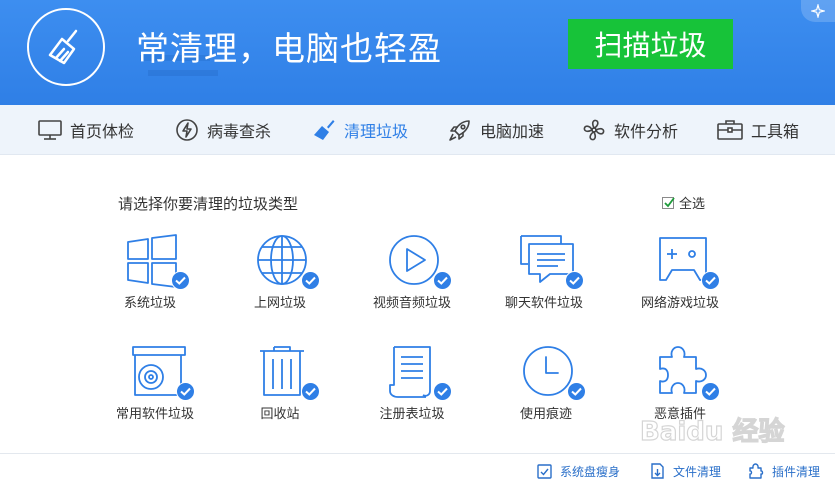 Image resolution: width=835 pixels, height=488 pixels. I want to click on category-usage-traces: 使用痕迹, so click(546, 390).